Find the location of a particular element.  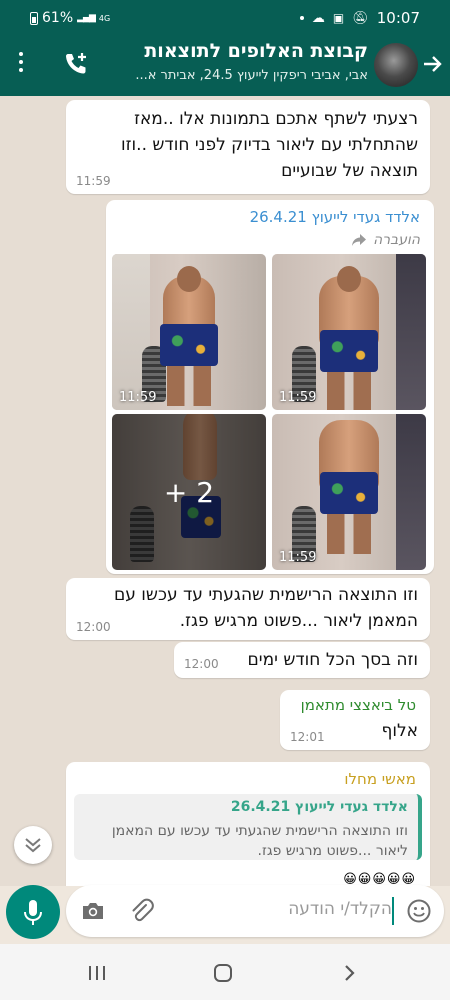

voice-record-button is located at coordinates (33, 912).